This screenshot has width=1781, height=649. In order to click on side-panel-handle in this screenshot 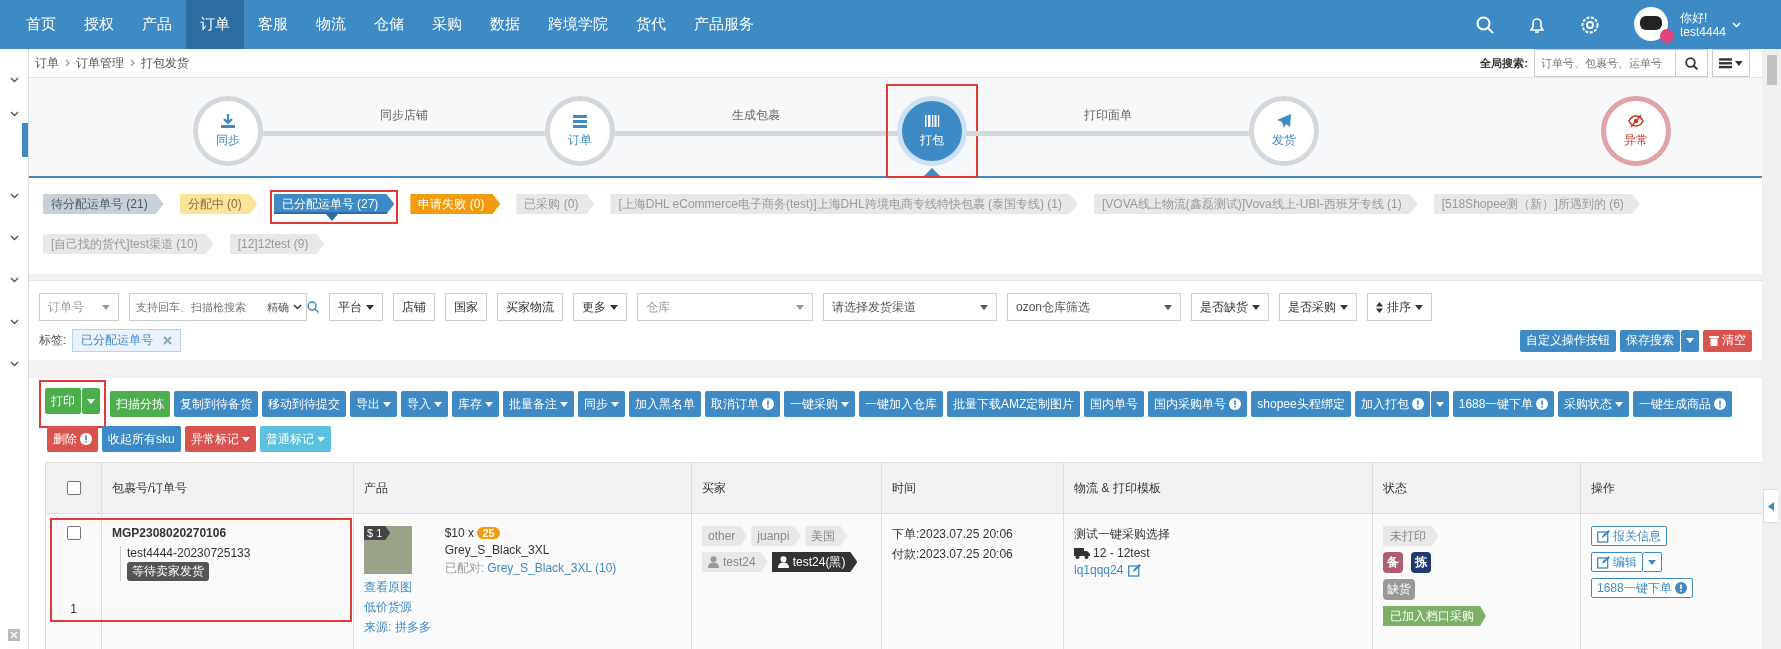, I will do `click(1770, 506)`.